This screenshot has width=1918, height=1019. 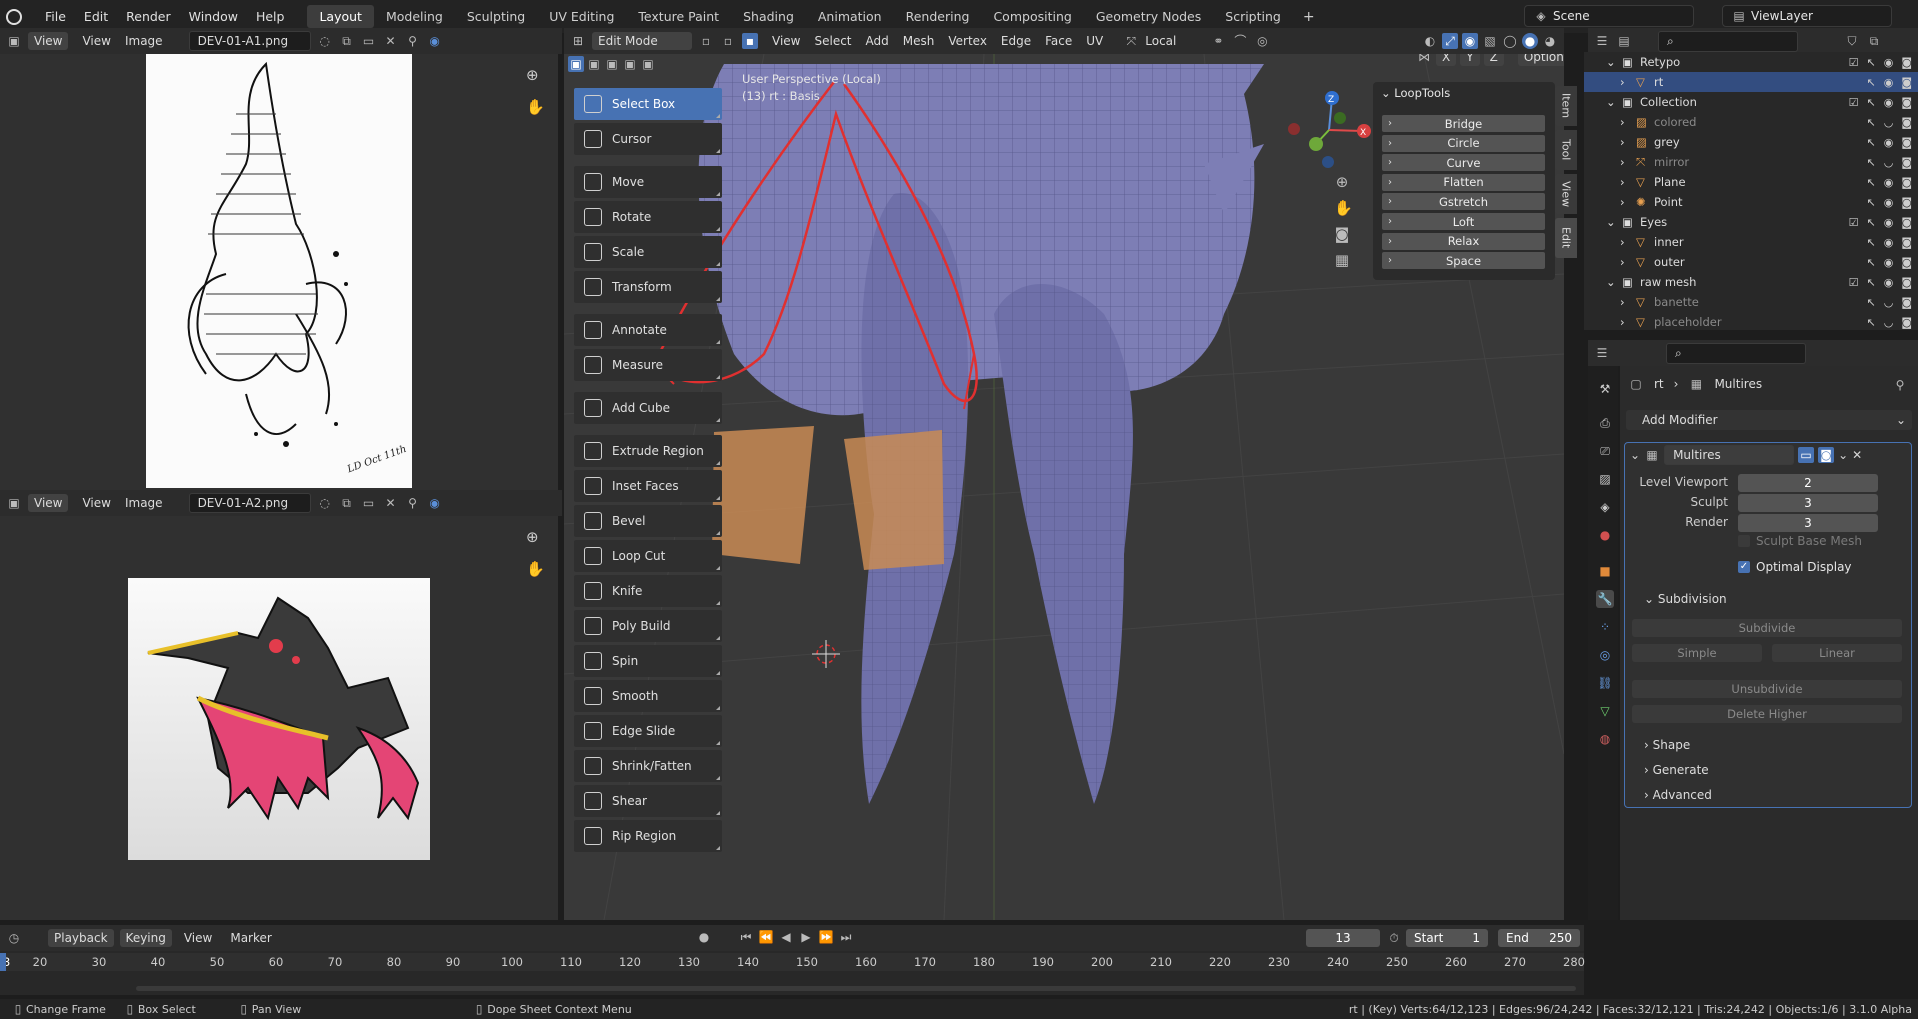 I want to click on modifier-tab-icon: 🔧, so click(x=1605, y=599).